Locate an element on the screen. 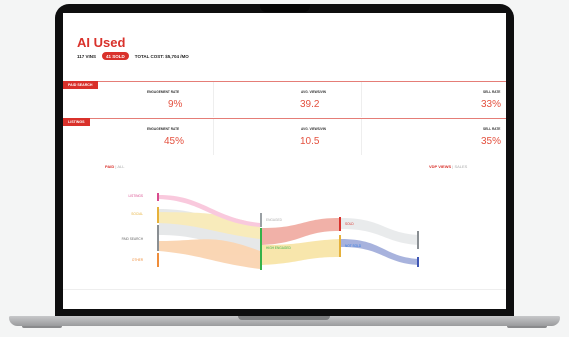  label-paid-search: PAID SEARCH is located at coordinates (133, 239).